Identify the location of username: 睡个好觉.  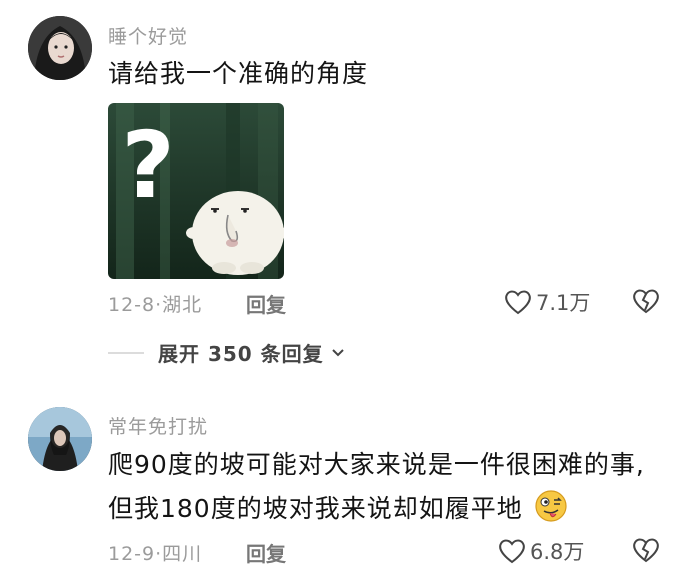
(148, 35).